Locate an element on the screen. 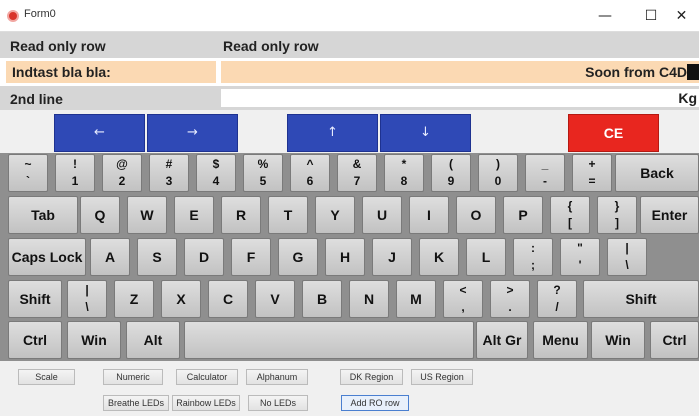 The image size is (699, 416). key-44: <, is located at coordinates (463, 299).